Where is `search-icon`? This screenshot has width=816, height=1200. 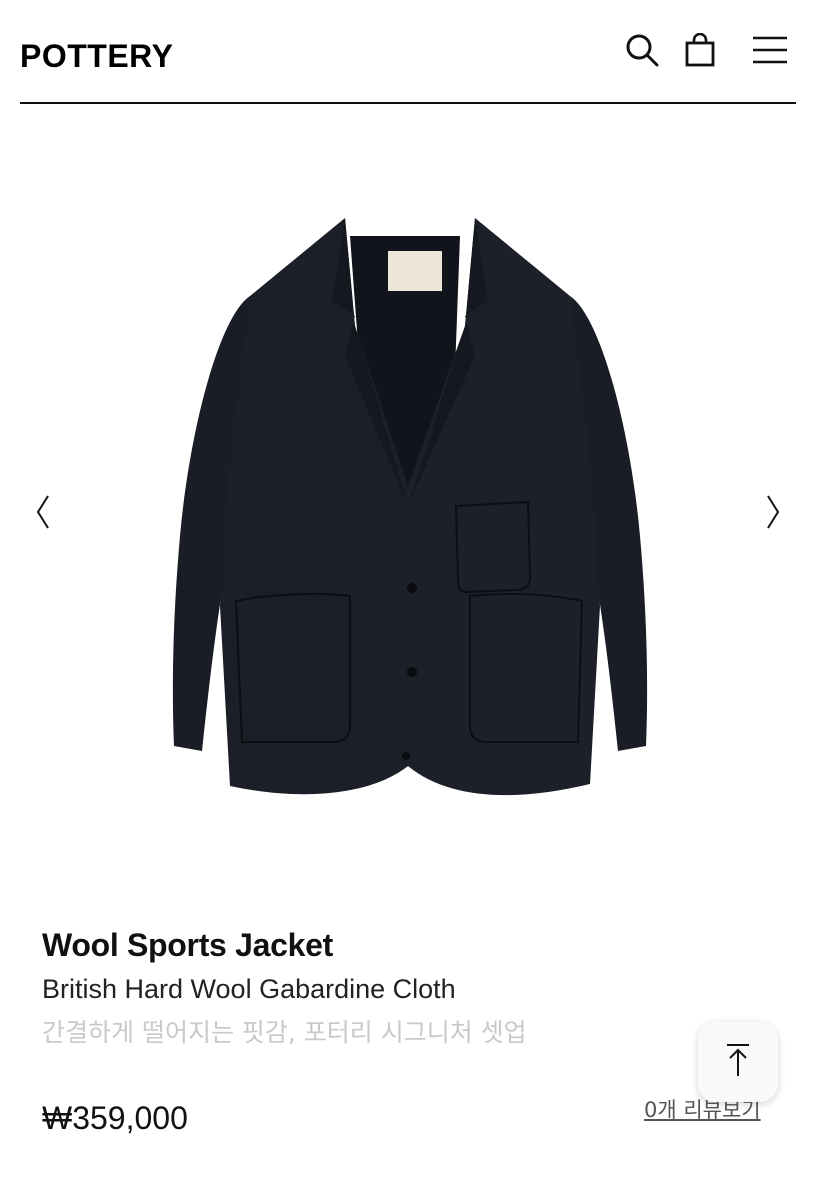 search-icon is located at coordinates (642, 50).